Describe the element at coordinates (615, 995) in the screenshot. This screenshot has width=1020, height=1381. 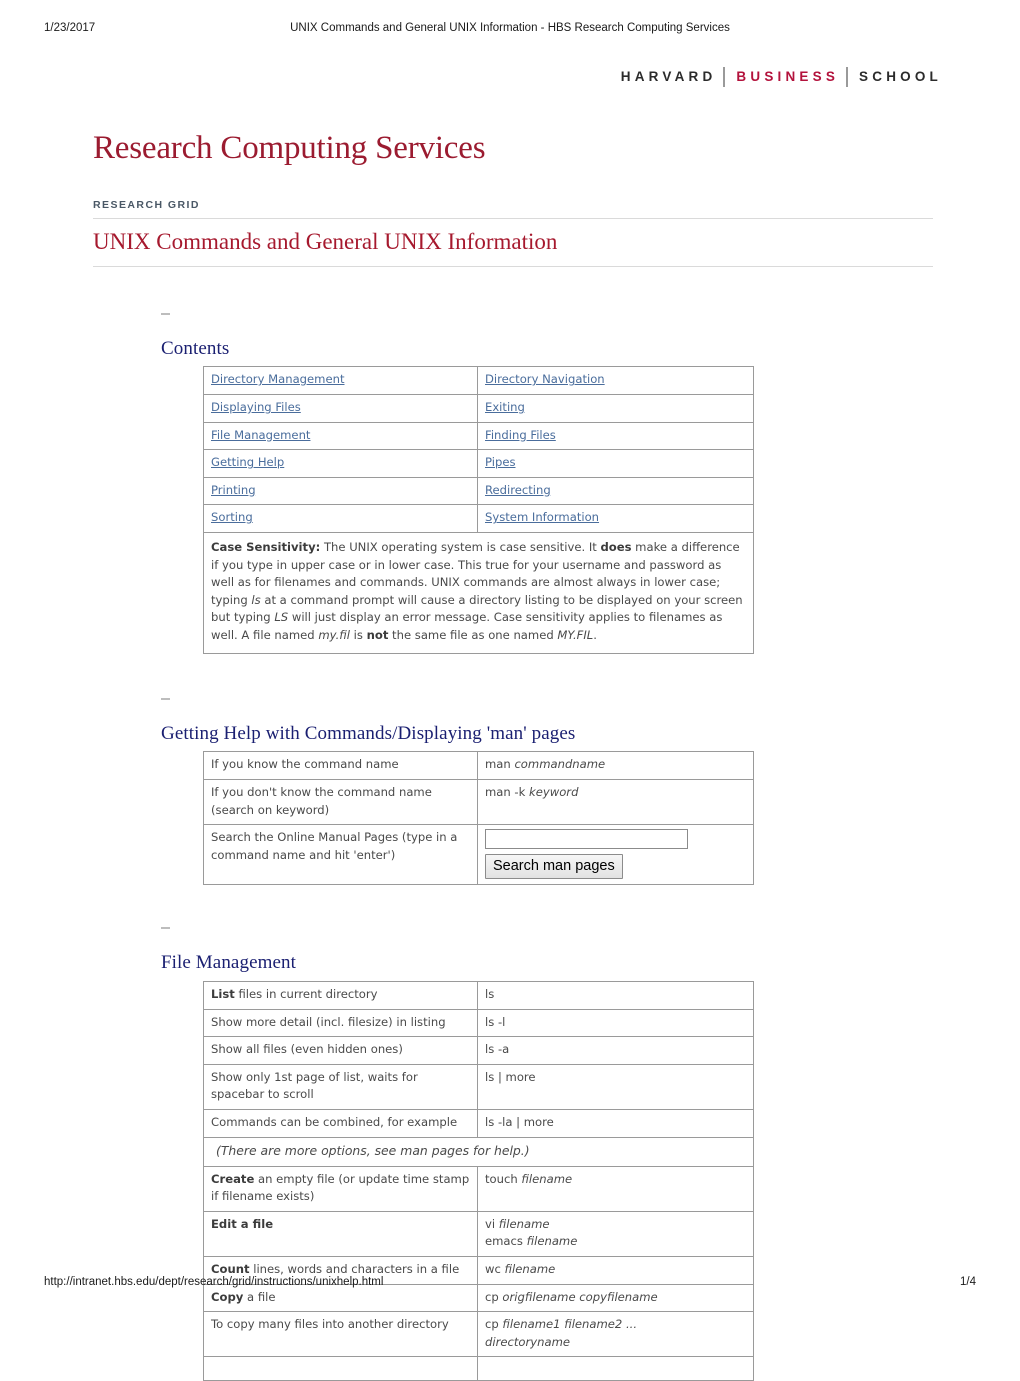
I see `fm-command-cell: ls` at that location.